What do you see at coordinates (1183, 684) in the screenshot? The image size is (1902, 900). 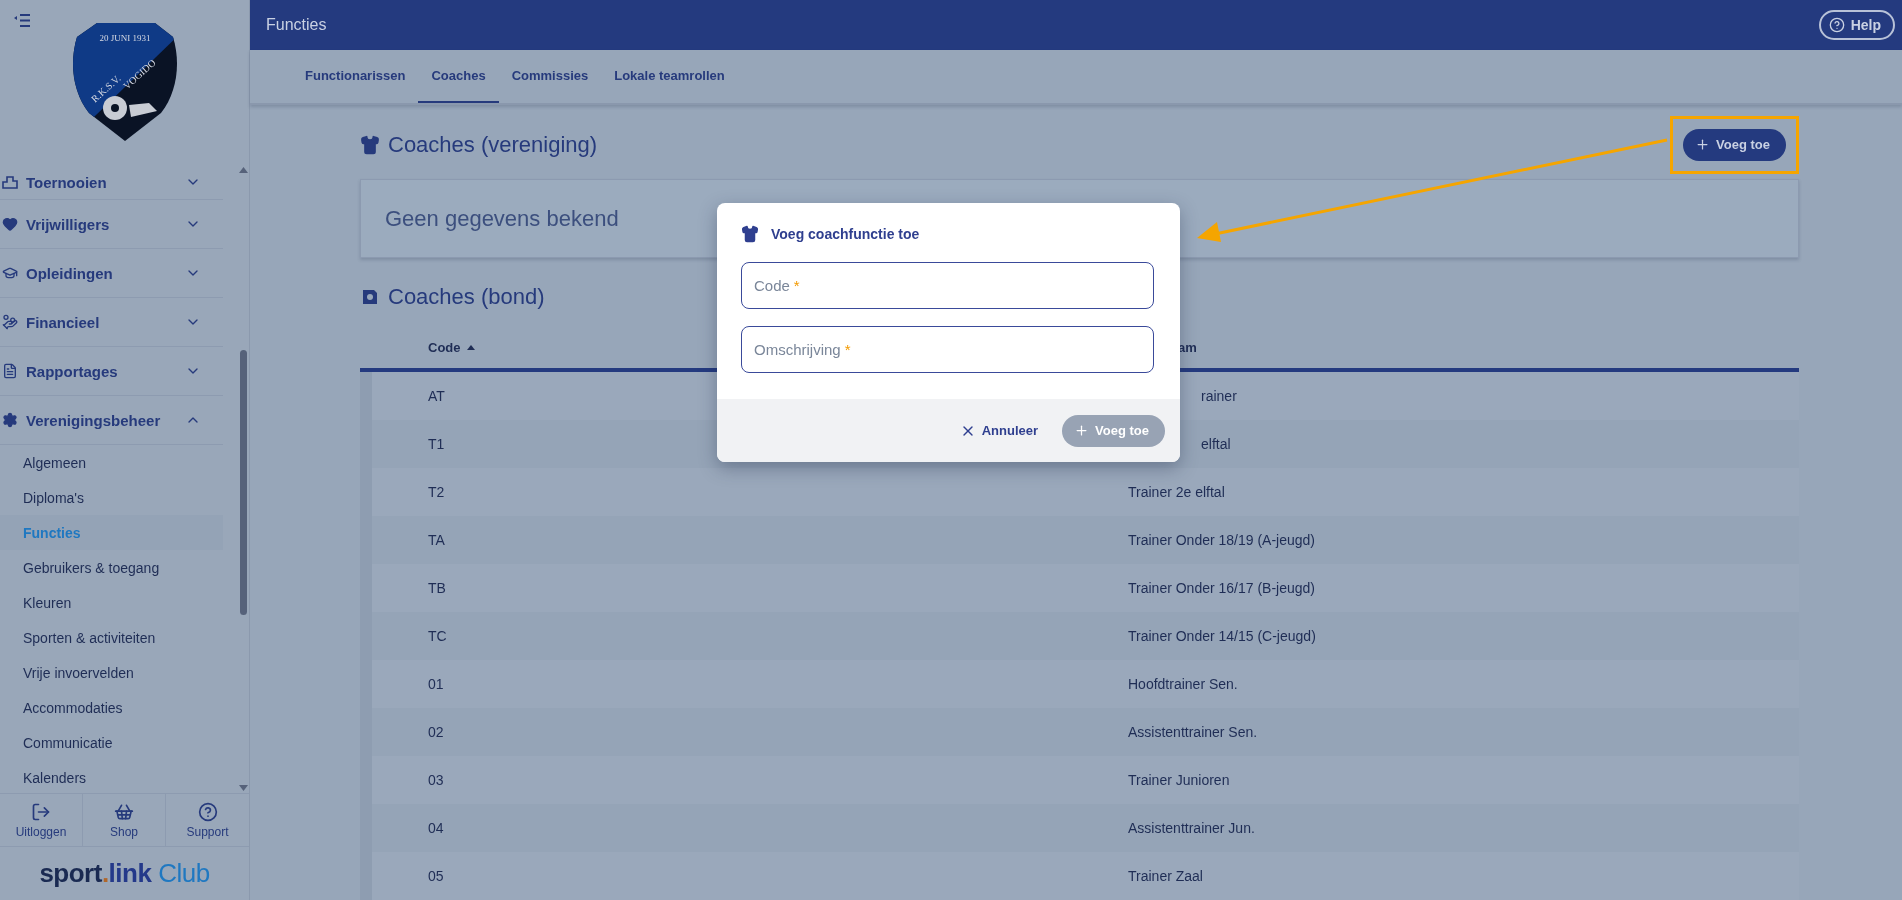 I see `table-cell-text: Hoofdtrainer Sen.` at bounding box center [1183, 684].